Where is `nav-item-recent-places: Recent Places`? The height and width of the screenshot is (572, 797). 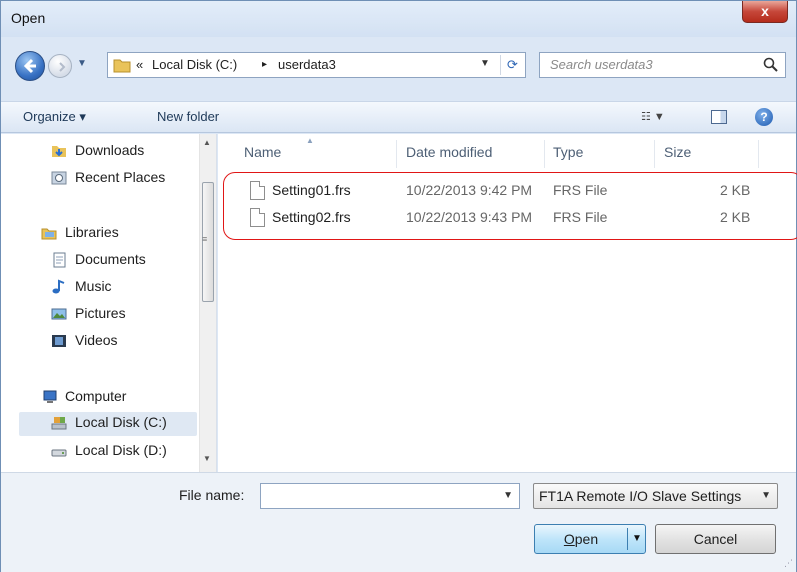 nav-item-recent-places: Recent Places is located at coordinates (123, 179).